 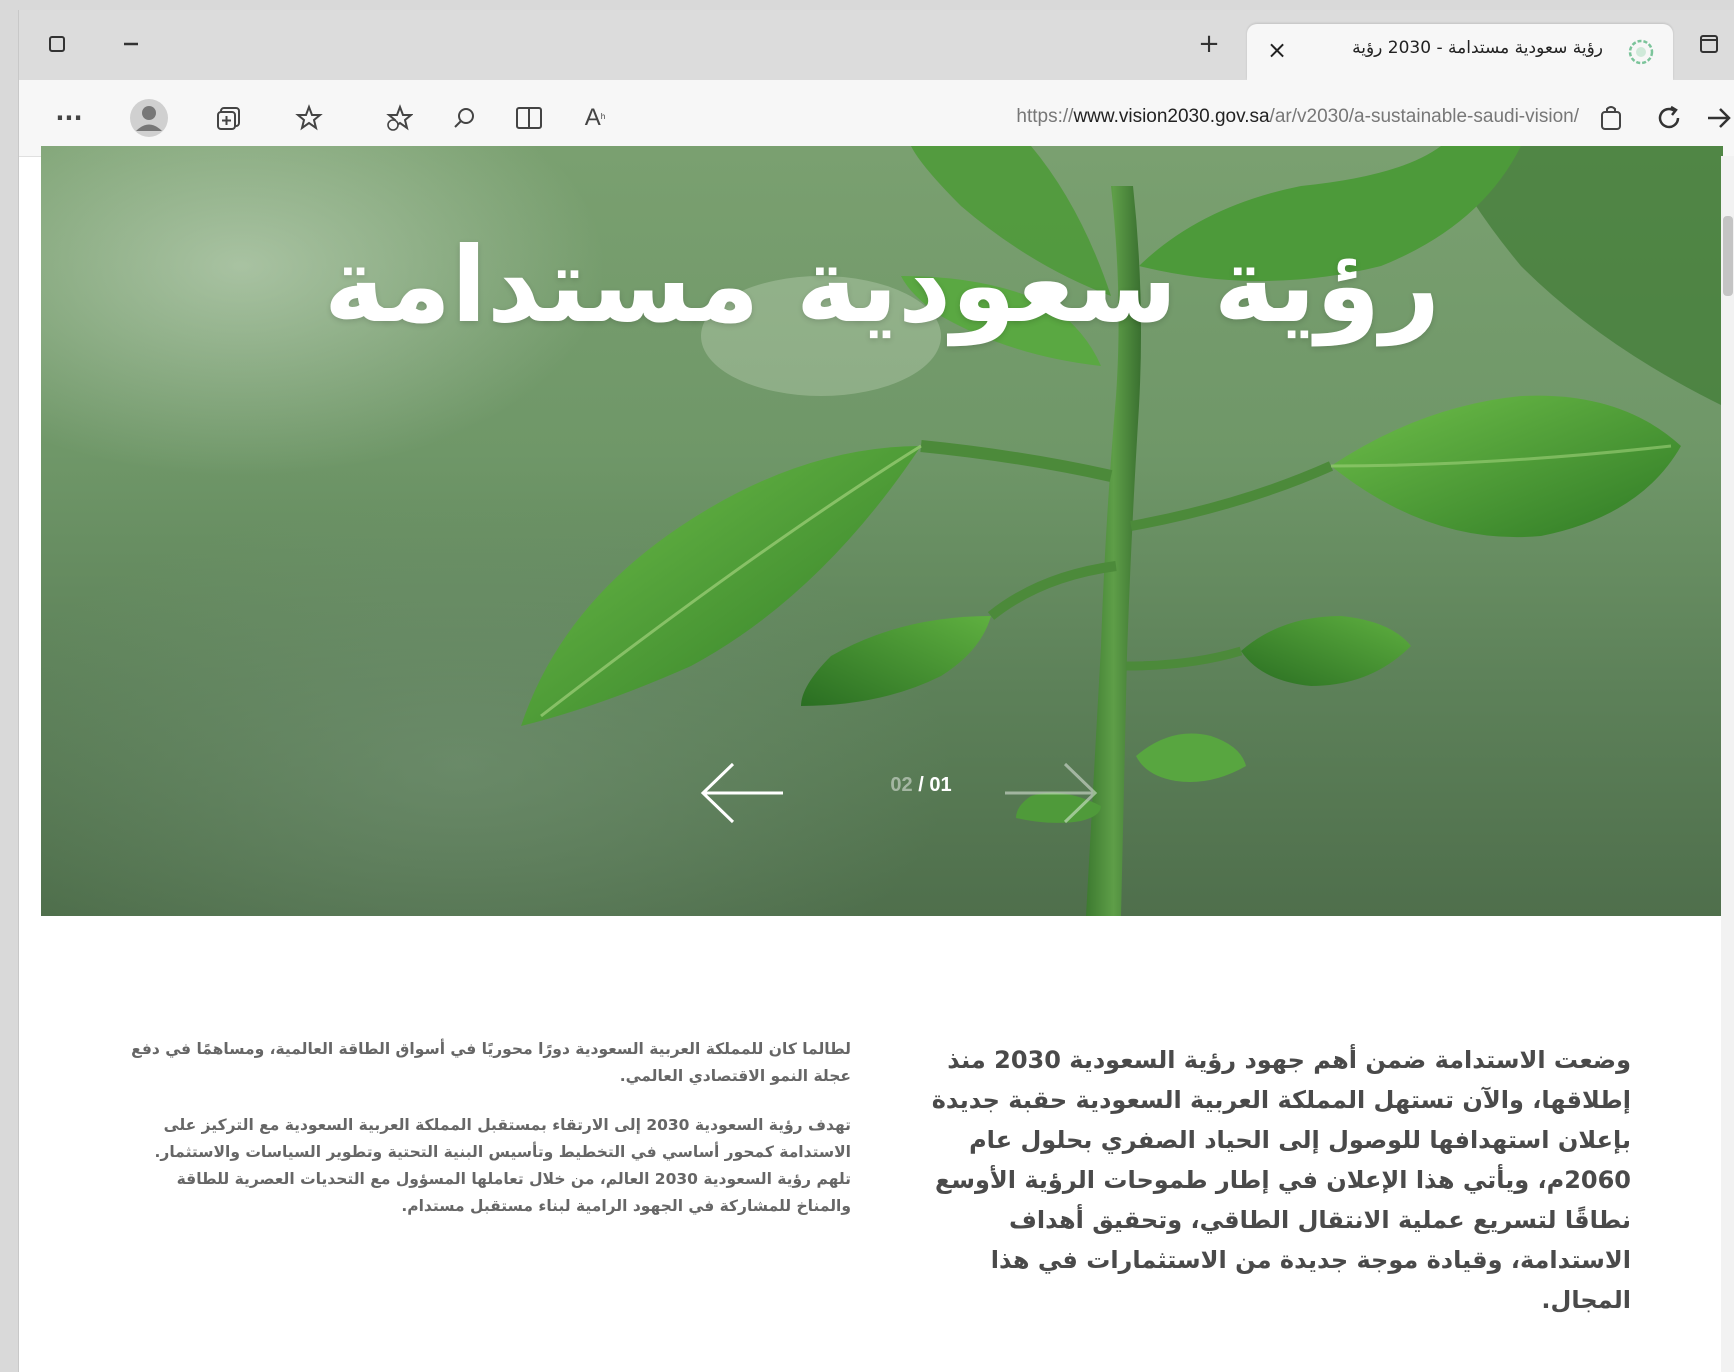 I want to click on profile-icon, so click(x=149, y=118).